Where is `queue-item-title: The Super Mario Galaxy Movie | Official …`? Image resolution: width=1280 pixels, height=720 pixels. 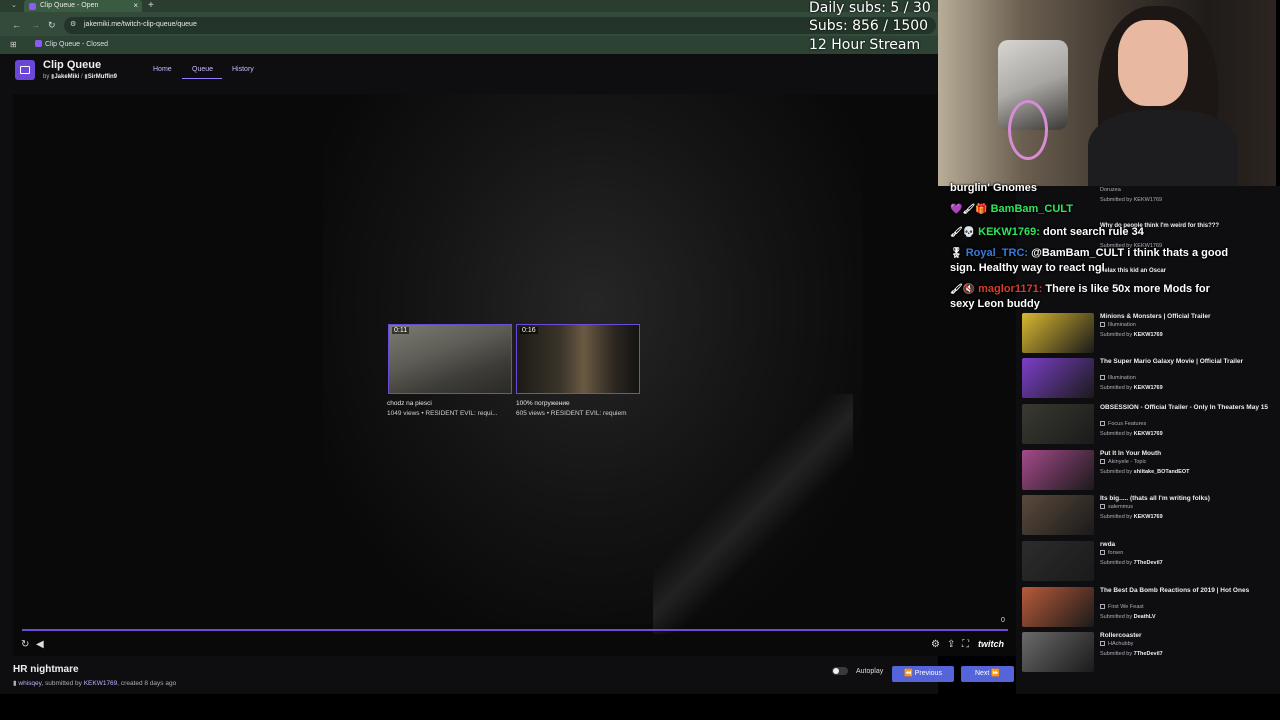
queue-item-title: The Super Mario Galaxy Movie | Official … is located at coordinates (1186, 362).